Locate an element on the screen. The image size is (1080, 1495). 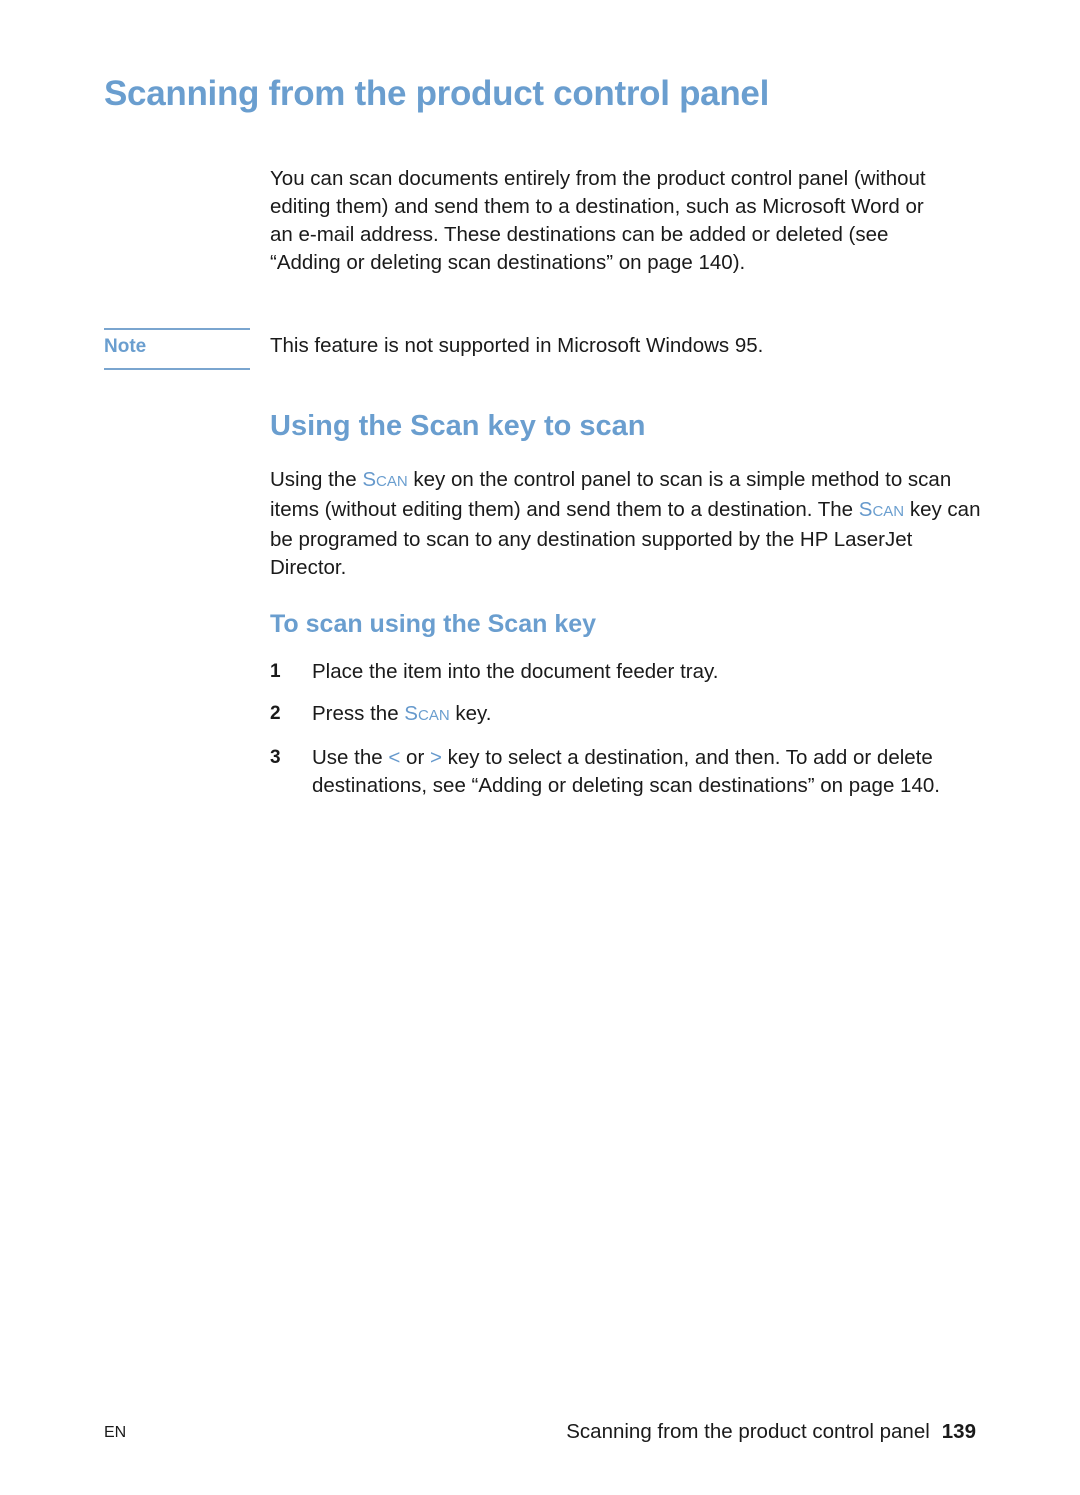
step-item: 2 Press the SCAN key. is located at coordinates (627, 715).